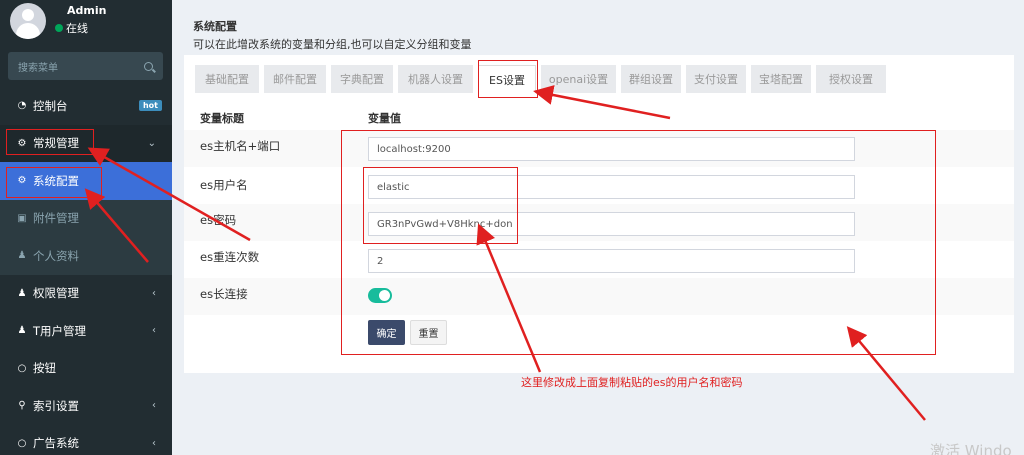  I want to click on row-label-es-host: es主机名+端口, so click(240, 146).